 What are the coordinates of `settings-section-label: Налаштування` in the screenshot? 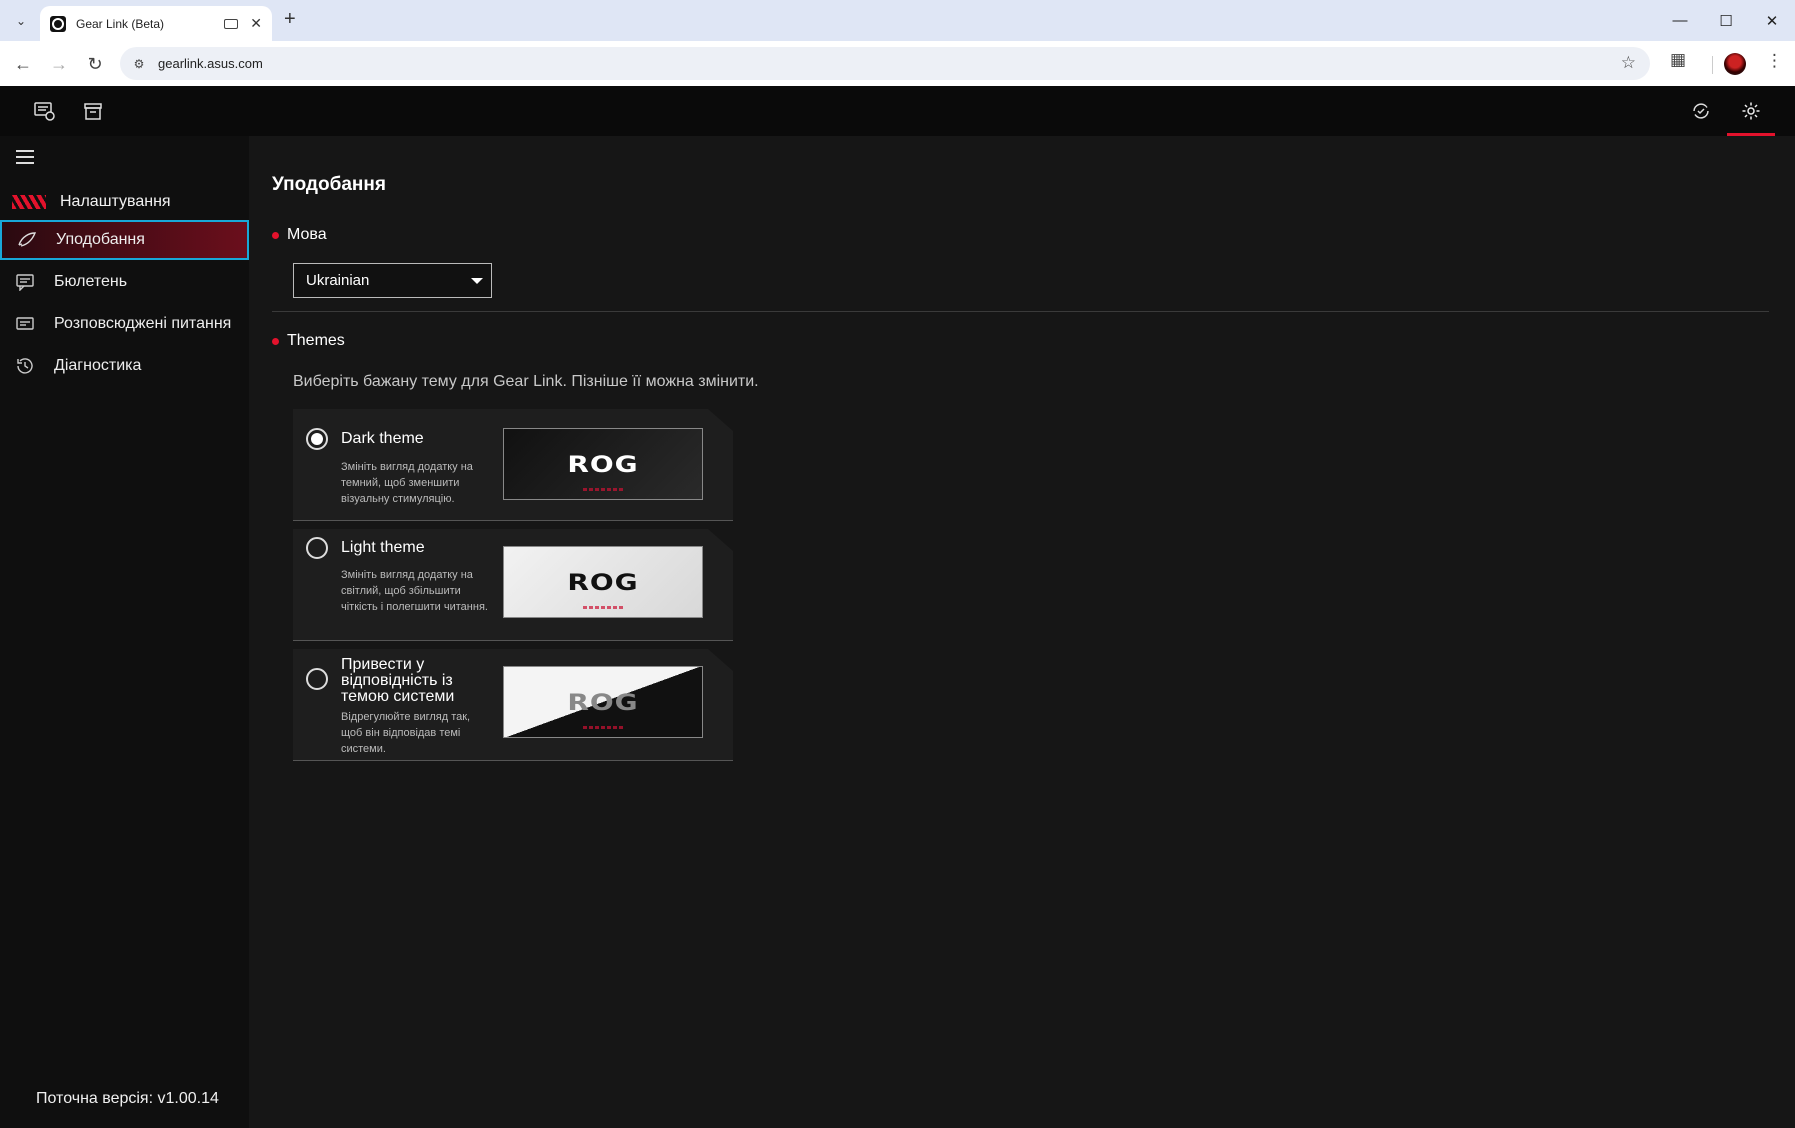 It's located at (115, 201).